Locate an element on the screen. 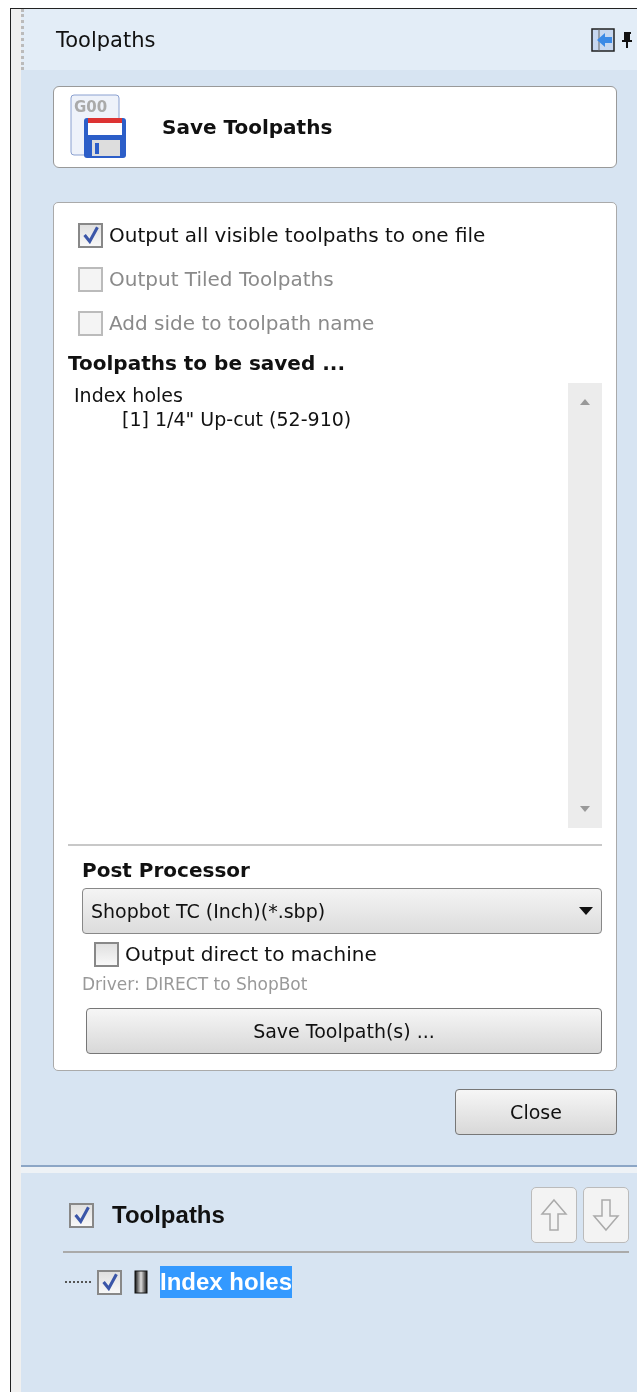  toolpaths-heading: Toolpaths is located at coordinates (168, 1215).